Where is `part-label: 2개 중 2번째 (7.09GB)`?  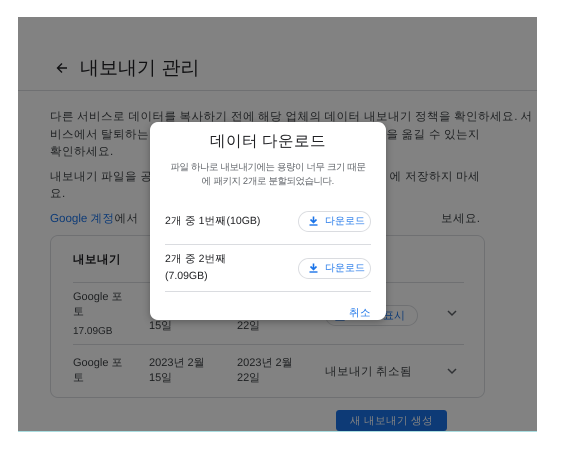 part-label: 2개 중 2번째 (7.09GB) is located at coordinates (196, 268).